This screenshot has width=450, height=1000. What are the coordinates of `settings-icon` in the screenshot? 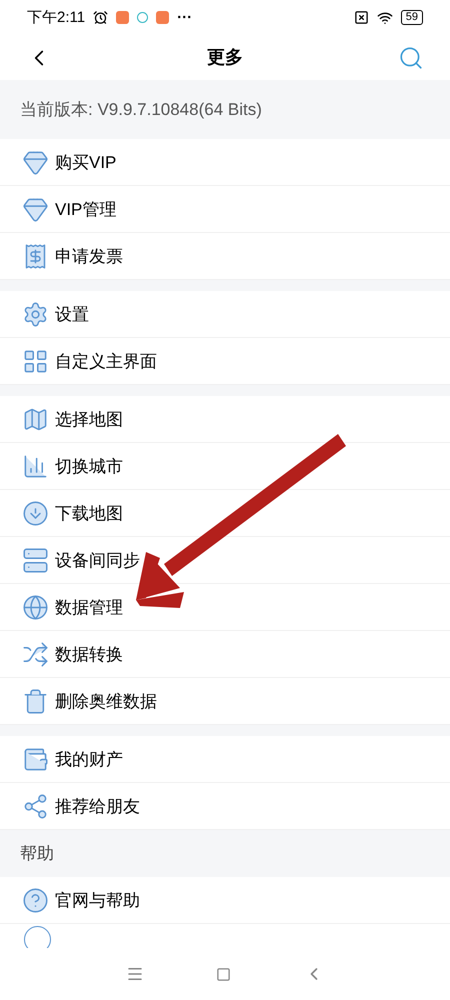 It's located at (35, 314).